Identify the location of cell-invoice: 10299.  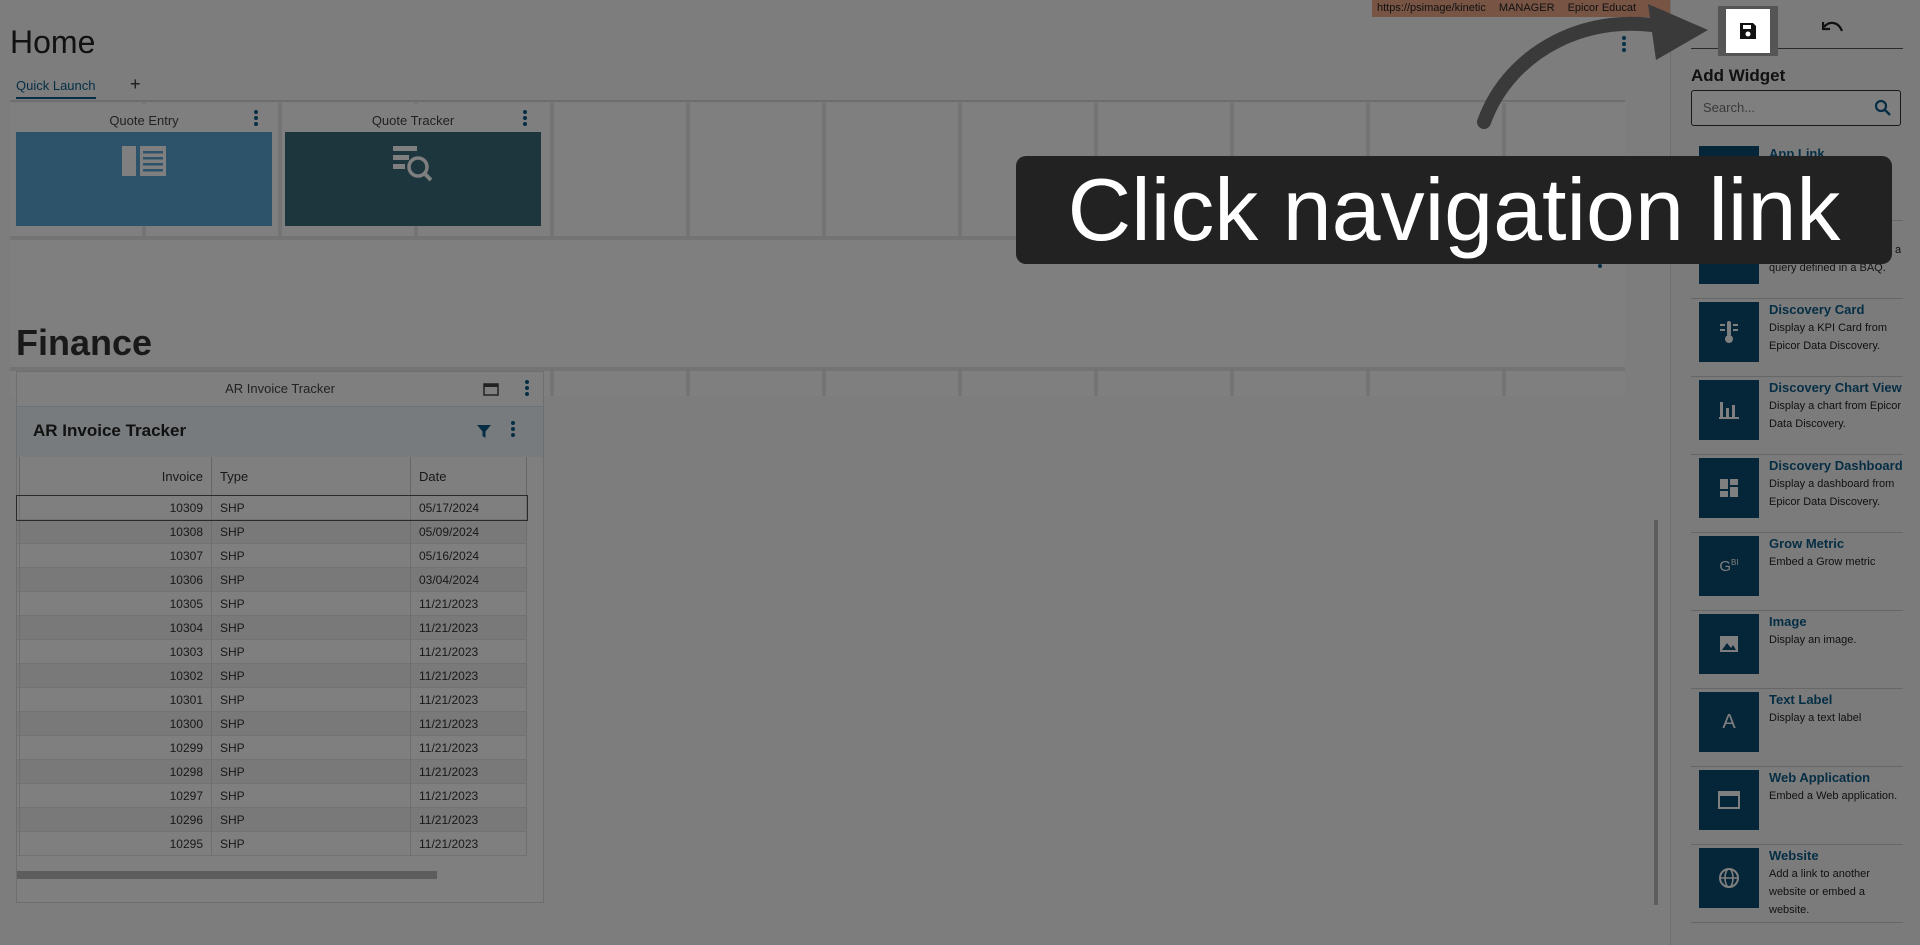
(115, 747).